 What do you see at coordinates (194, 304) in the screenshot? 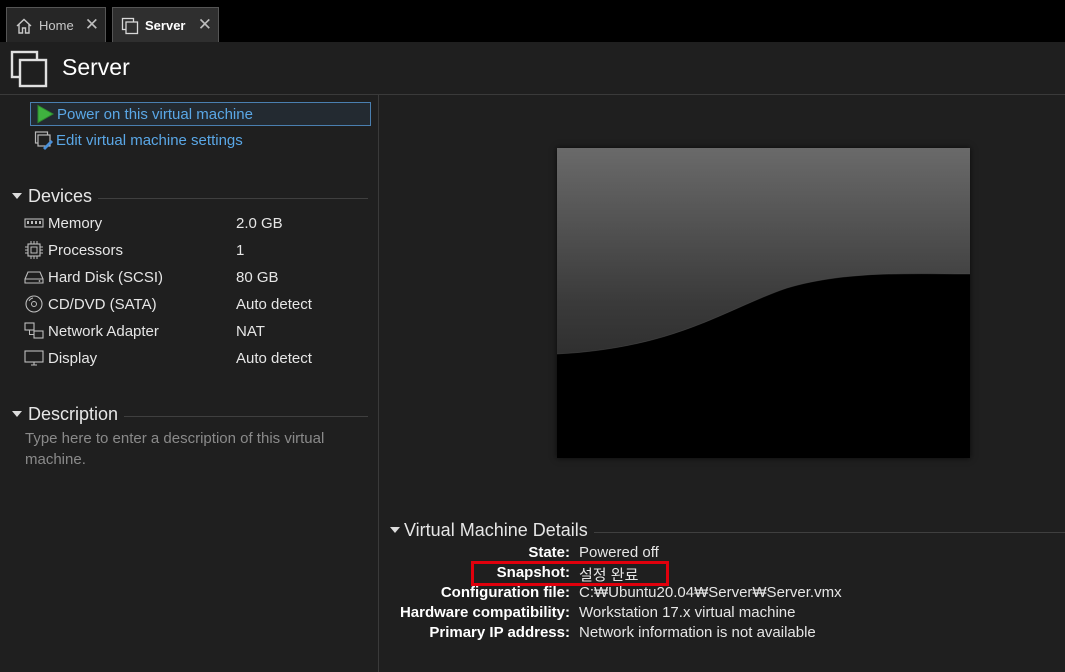
I see `device-row-cd-dvd: CD/DVD (SATA) Auto detect` at bounding box center [194, 304].